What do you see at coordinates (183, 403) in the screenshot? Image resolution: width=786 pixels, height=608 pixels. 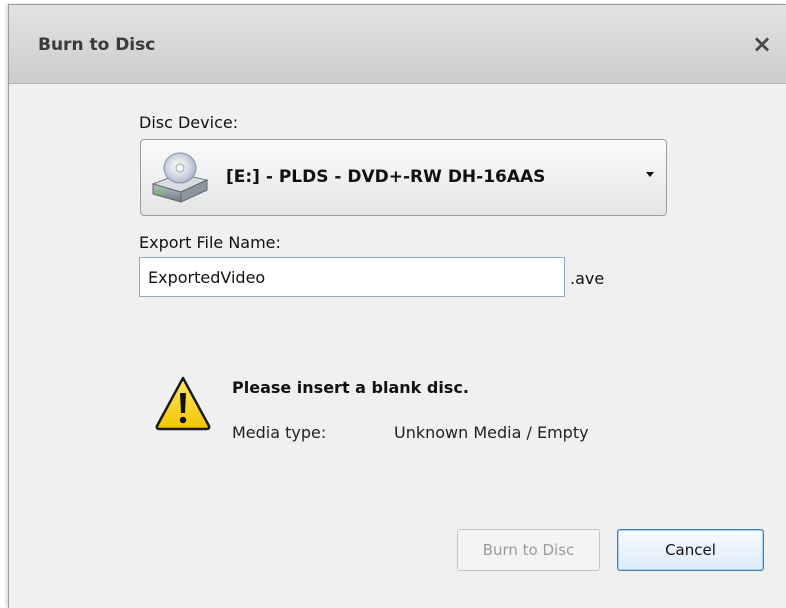 I see `warning-icon` at bounding box center [183, 403].